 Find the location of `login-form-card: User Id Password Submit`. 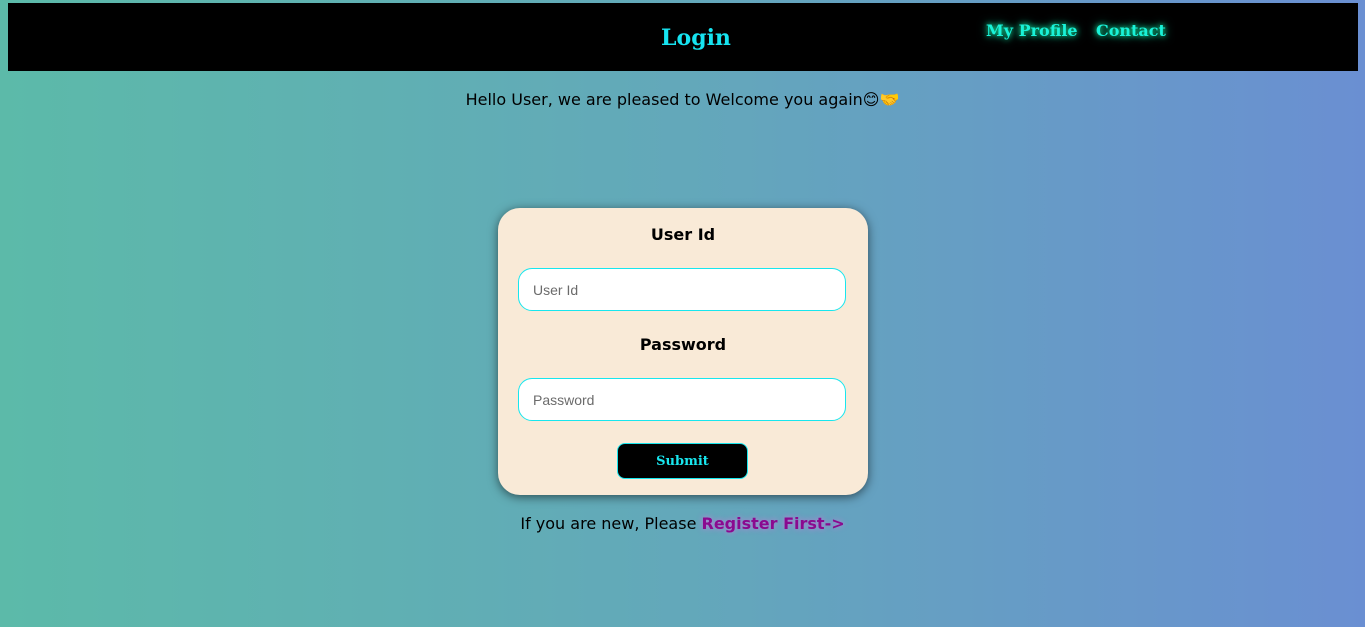

login-form-card: User Id Password Submit is located at coordinates (683, 351).